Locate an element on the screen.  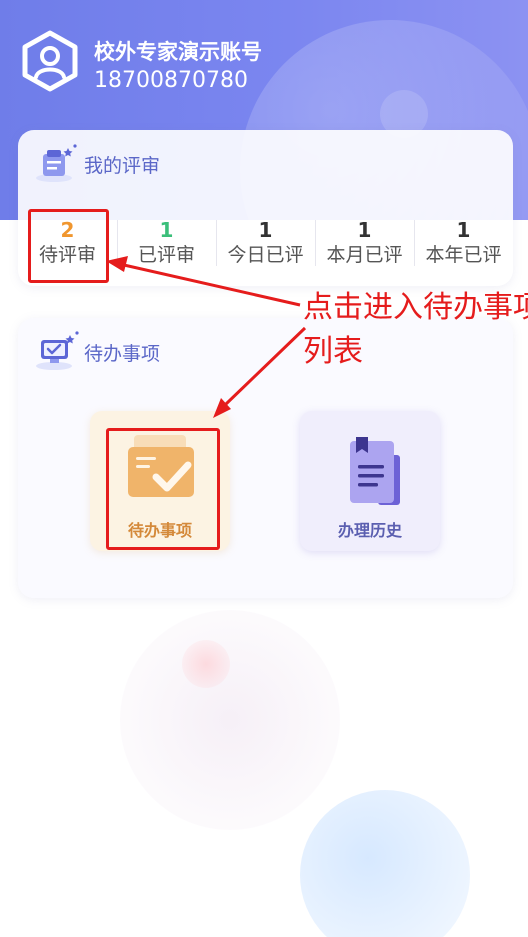
account-header: 校外专家演示账号 18700870780 is located at coordinates (260, 65).